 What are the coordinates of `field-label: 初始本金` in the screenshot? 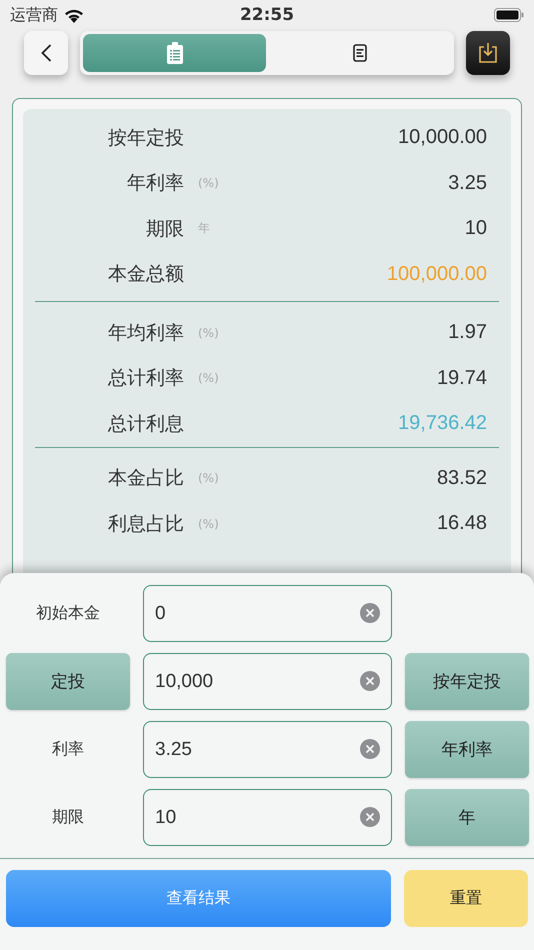 It's located at (68, 613).